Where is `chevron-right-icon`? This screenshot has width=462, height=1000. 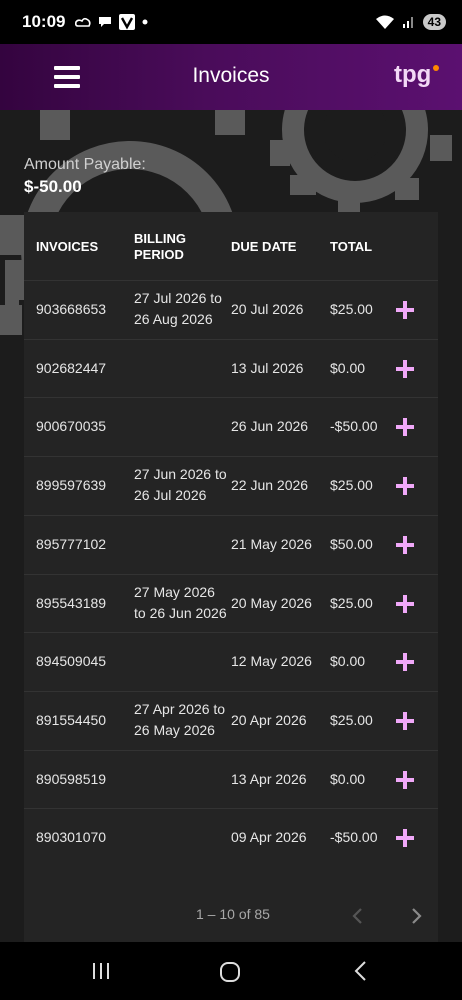 chevron-right-icon is located at coordinates (417, 916).